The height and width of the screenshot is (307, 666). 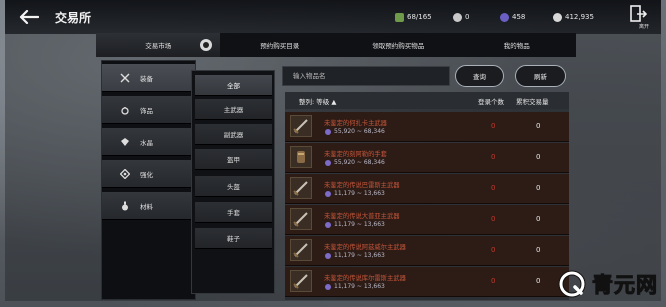 I want to click on favorite-pin-icon, so click(x=206, y=45).